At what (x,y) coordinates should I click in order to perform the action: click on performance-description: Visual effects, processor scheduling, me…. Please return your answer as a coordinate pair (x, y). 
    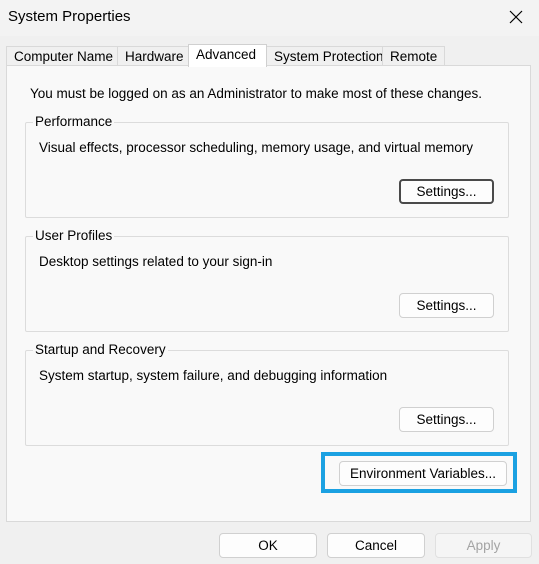
    Looking at the image, I should click on (256, 147).